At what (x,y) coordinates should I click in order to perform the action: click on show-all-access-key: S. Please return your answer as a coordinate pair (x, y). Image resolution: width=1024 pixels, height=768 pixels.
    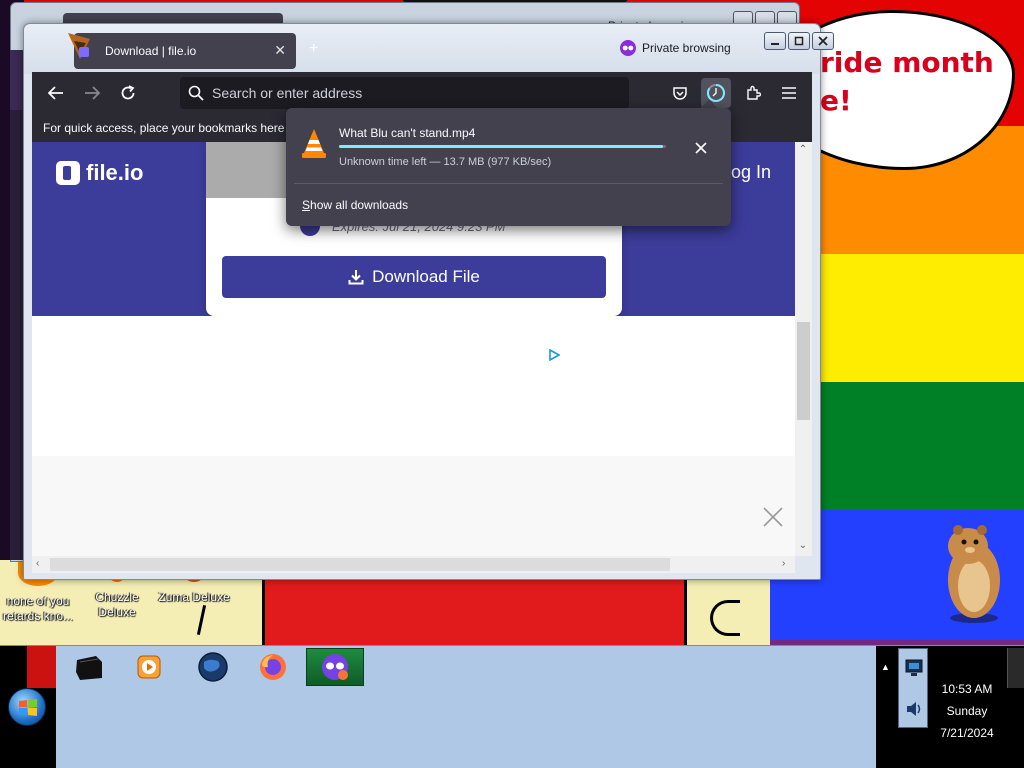
    Looking at the image, I should click on (306, 205).